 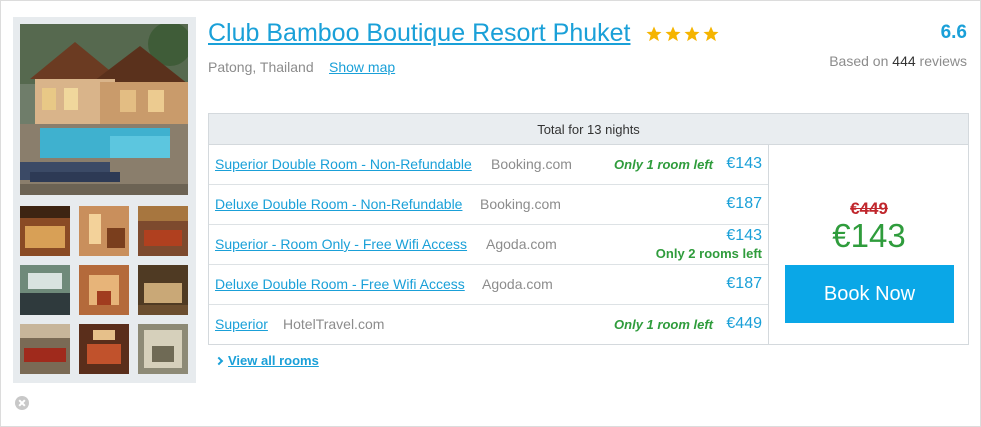 I want to click on rooms-header: Total for 13 nights, so click(x=588, y=129).